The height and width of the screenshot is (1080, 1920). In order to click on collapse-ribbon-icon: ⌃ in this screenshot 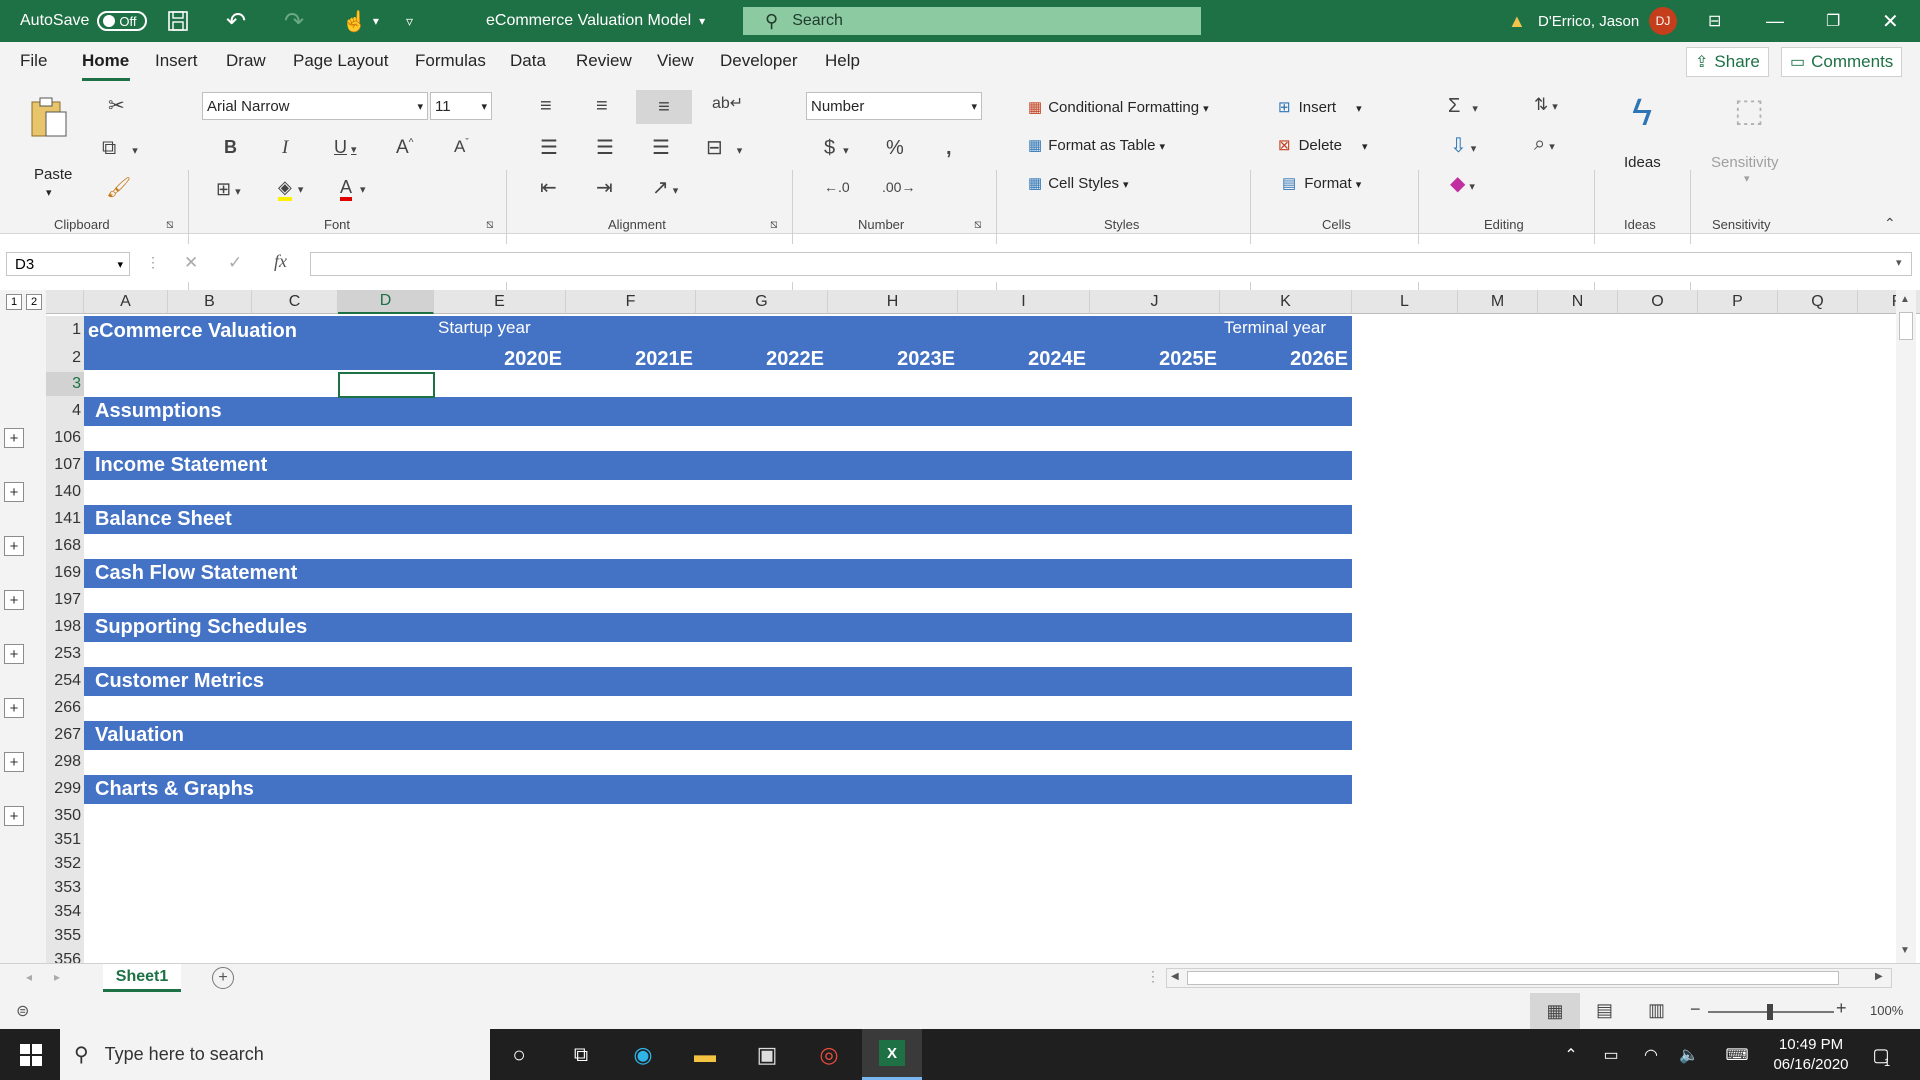, I will do `click(1890, 223)`.